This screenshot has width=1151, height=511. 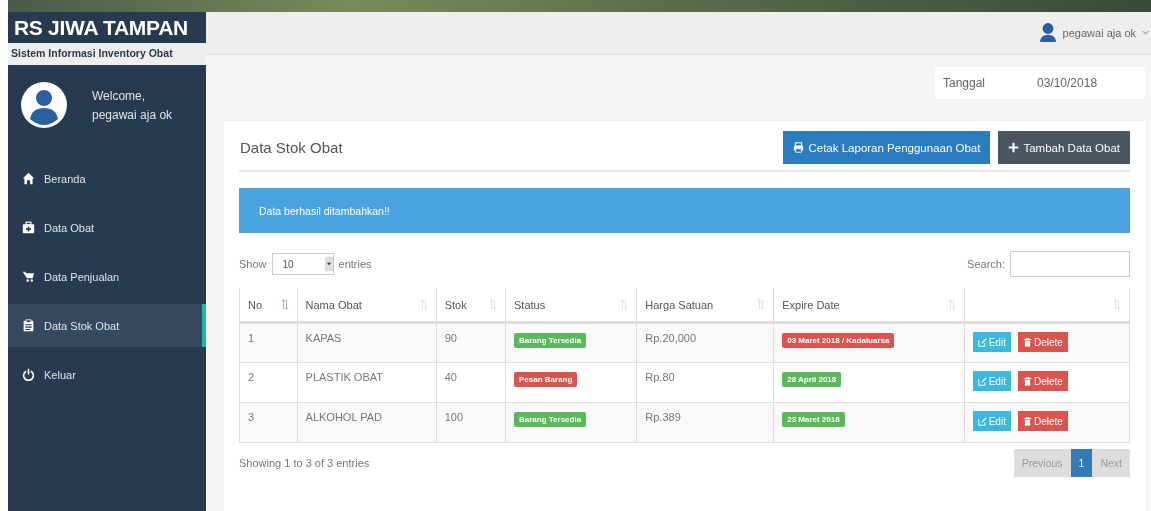 What do you see at coordinates (304, 463) in the screenshot?
I see `table-info: Showing 1 to 3 of 3 entries` at bounding box center [304, 463].